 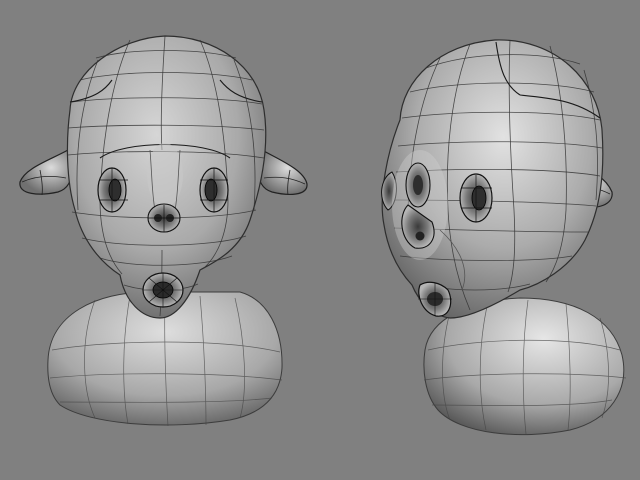 What do you see at coordinates (214, 190) in the screenshot?
I see `eye-socket-right` at bounding box center [214, 190].